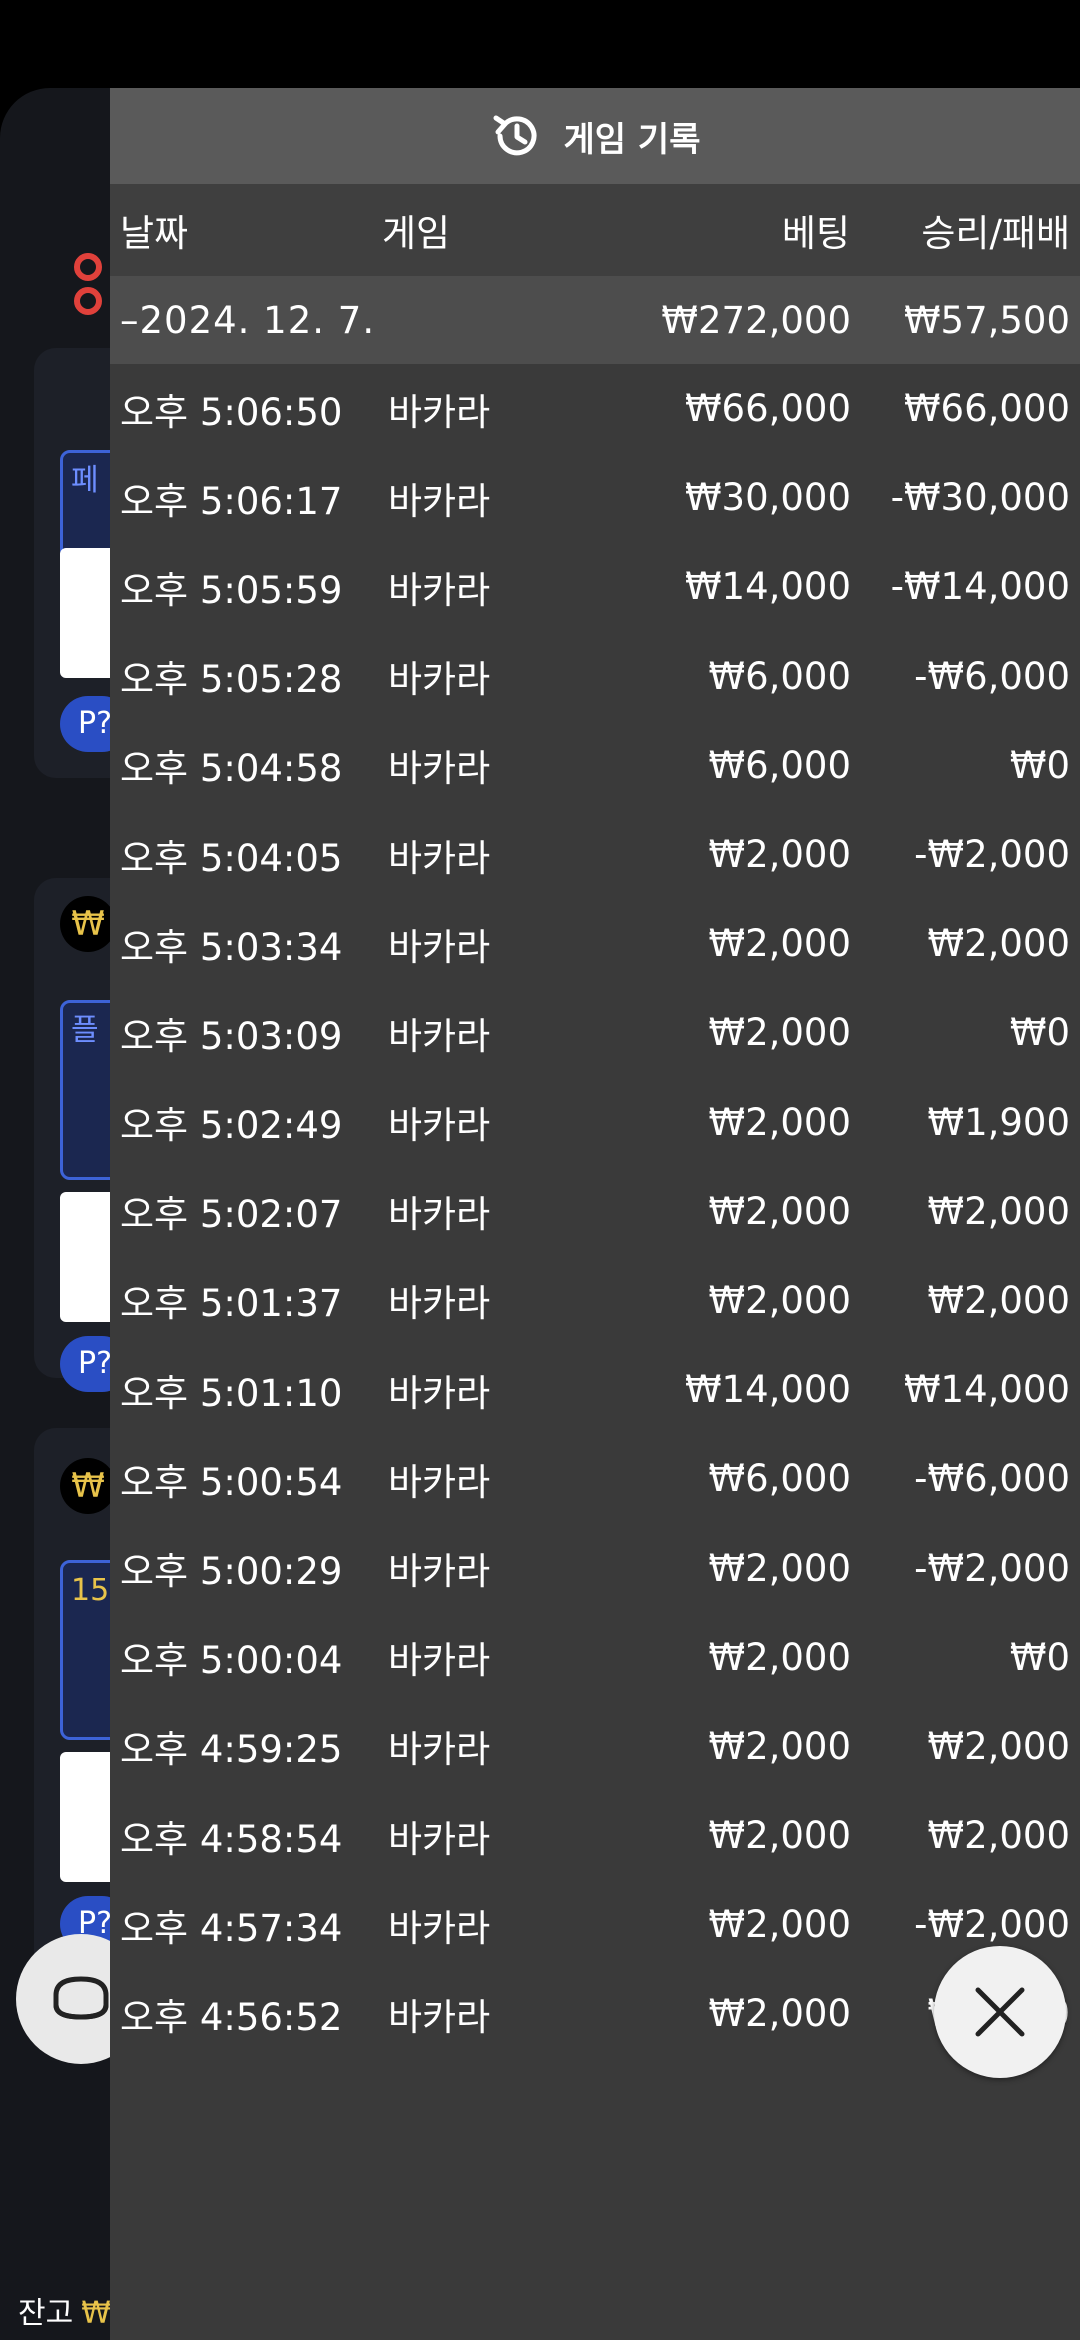 This screenshot has height=2340, width=1080. What do you see at coordinates (231, 858) in the screenshot?
I see `history-time: 오후 5:04:05` at bounding box center [231, 858].